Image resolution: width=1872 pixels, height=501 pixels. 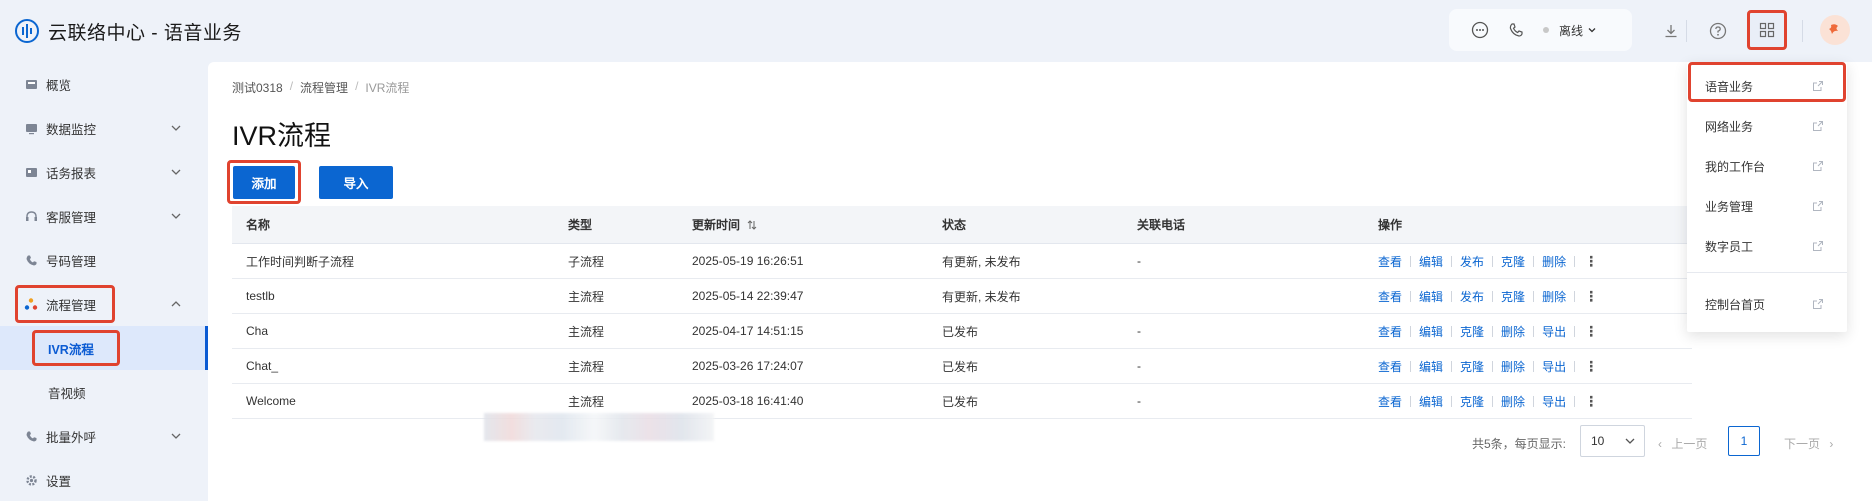 I want to click on cell-type: 主流程, so click(x=586, y=366).